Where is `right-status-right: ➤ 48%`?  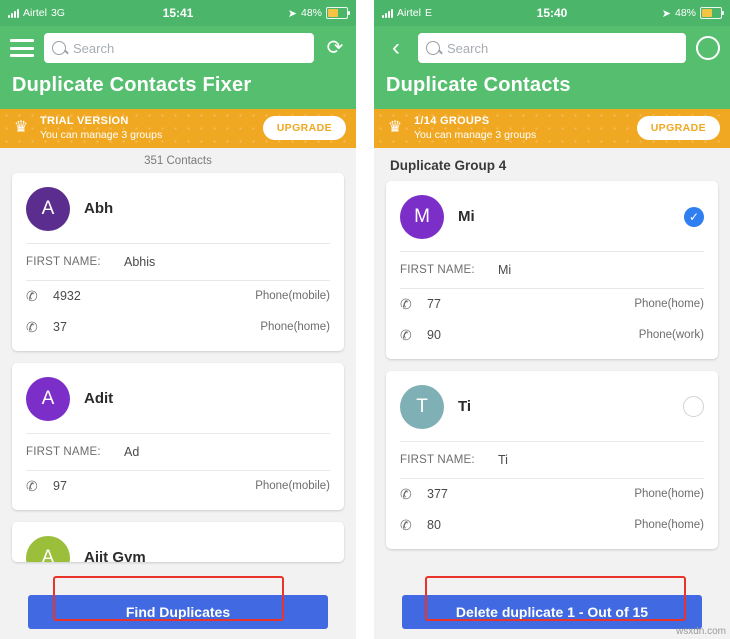
right-status-right: ➤ 48% is located at coordinates (692, 13).